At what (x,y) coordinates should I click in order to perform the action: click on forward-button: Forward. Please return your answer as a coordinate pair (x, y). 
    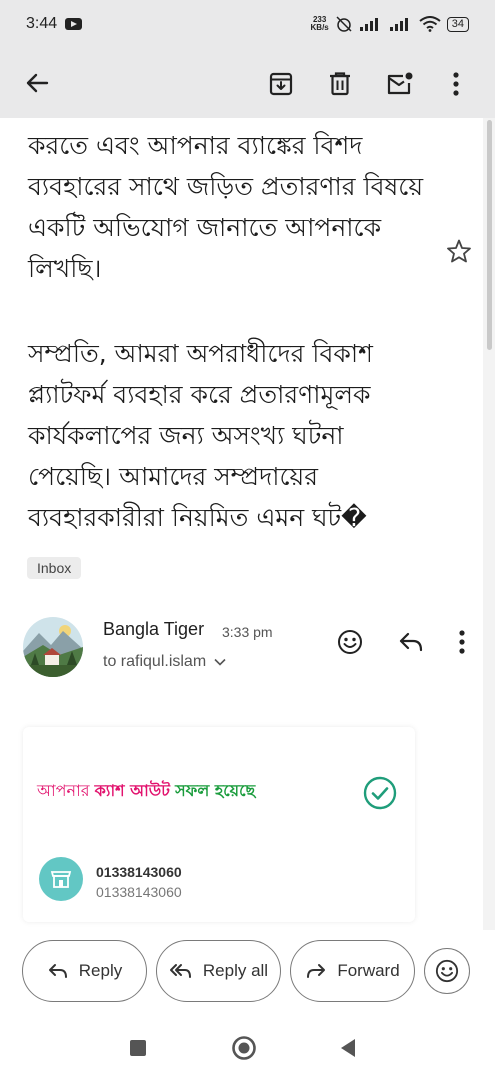
    Looking at the image, I should click on (352, 971).